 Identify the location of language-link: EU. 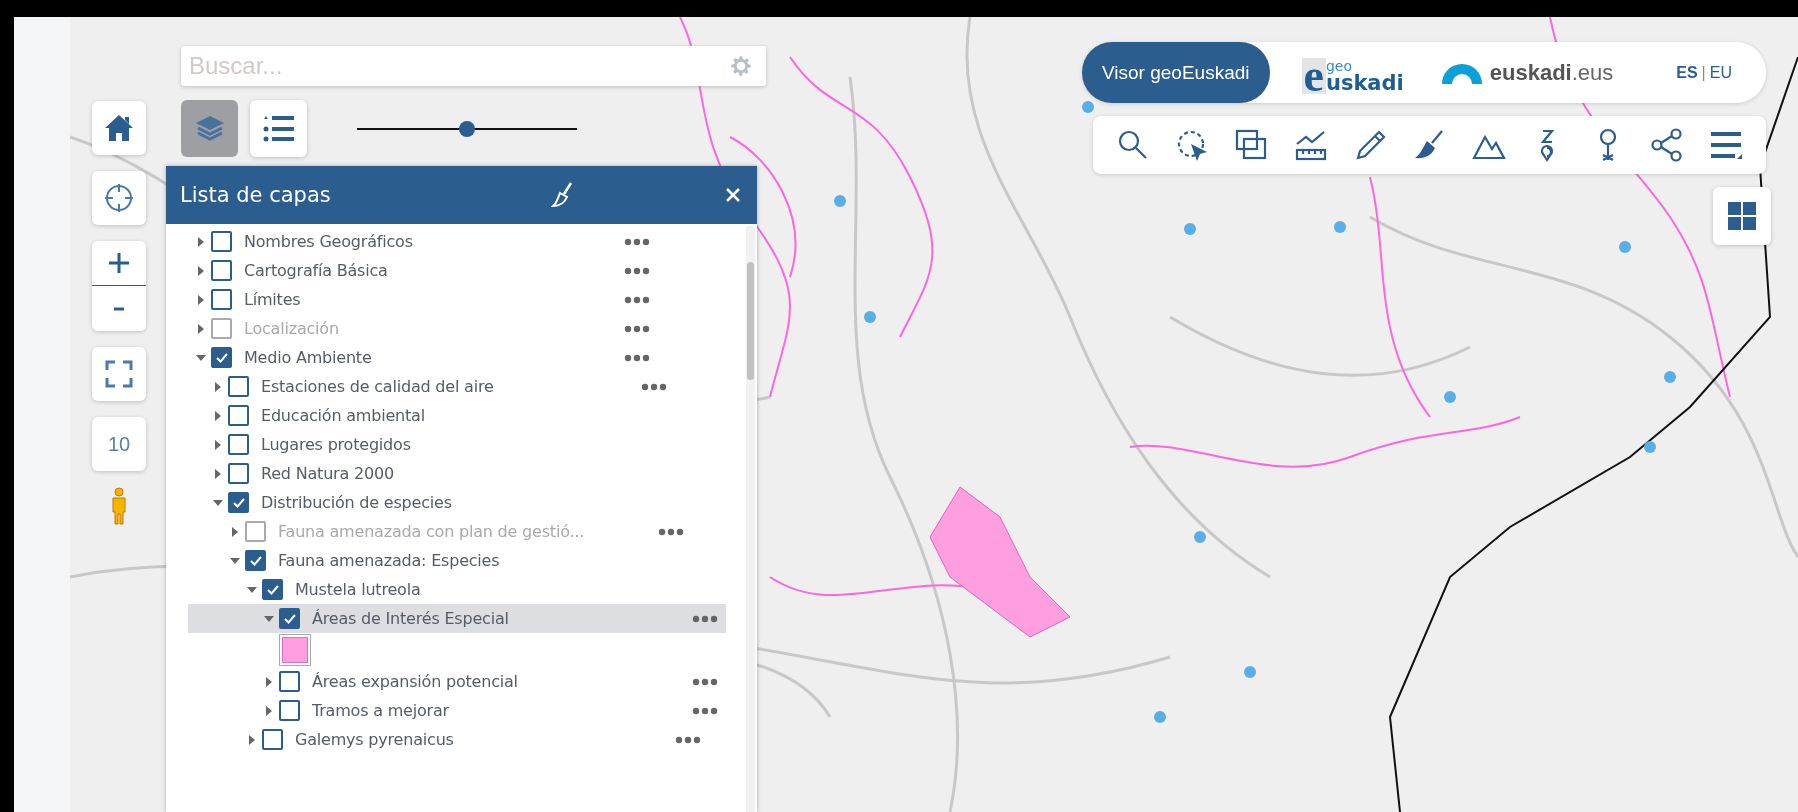
(1720, 72).